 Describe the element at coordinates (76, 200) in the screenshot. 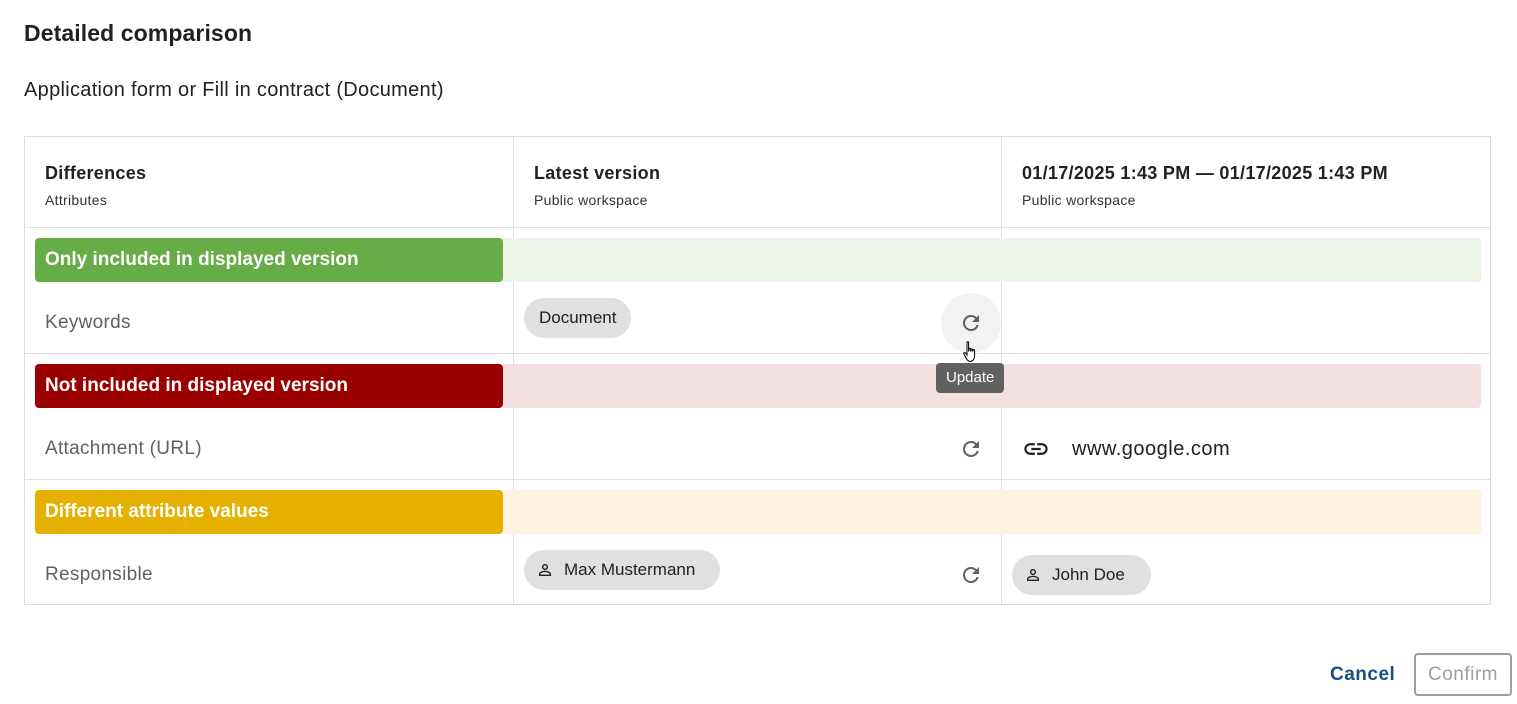

I see `column-subtitle: Attributes` at that location.